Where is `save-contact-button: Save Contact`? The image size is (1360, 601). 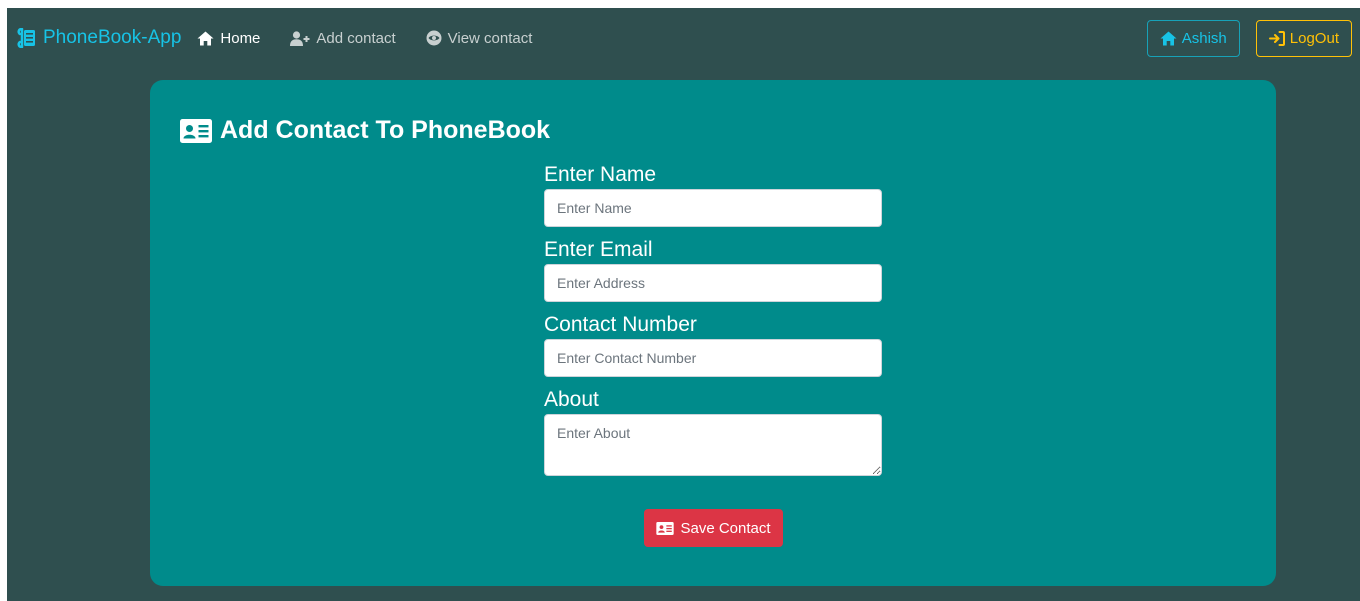 save-contact-button: Save Contact is located at coordinates (713, 528).